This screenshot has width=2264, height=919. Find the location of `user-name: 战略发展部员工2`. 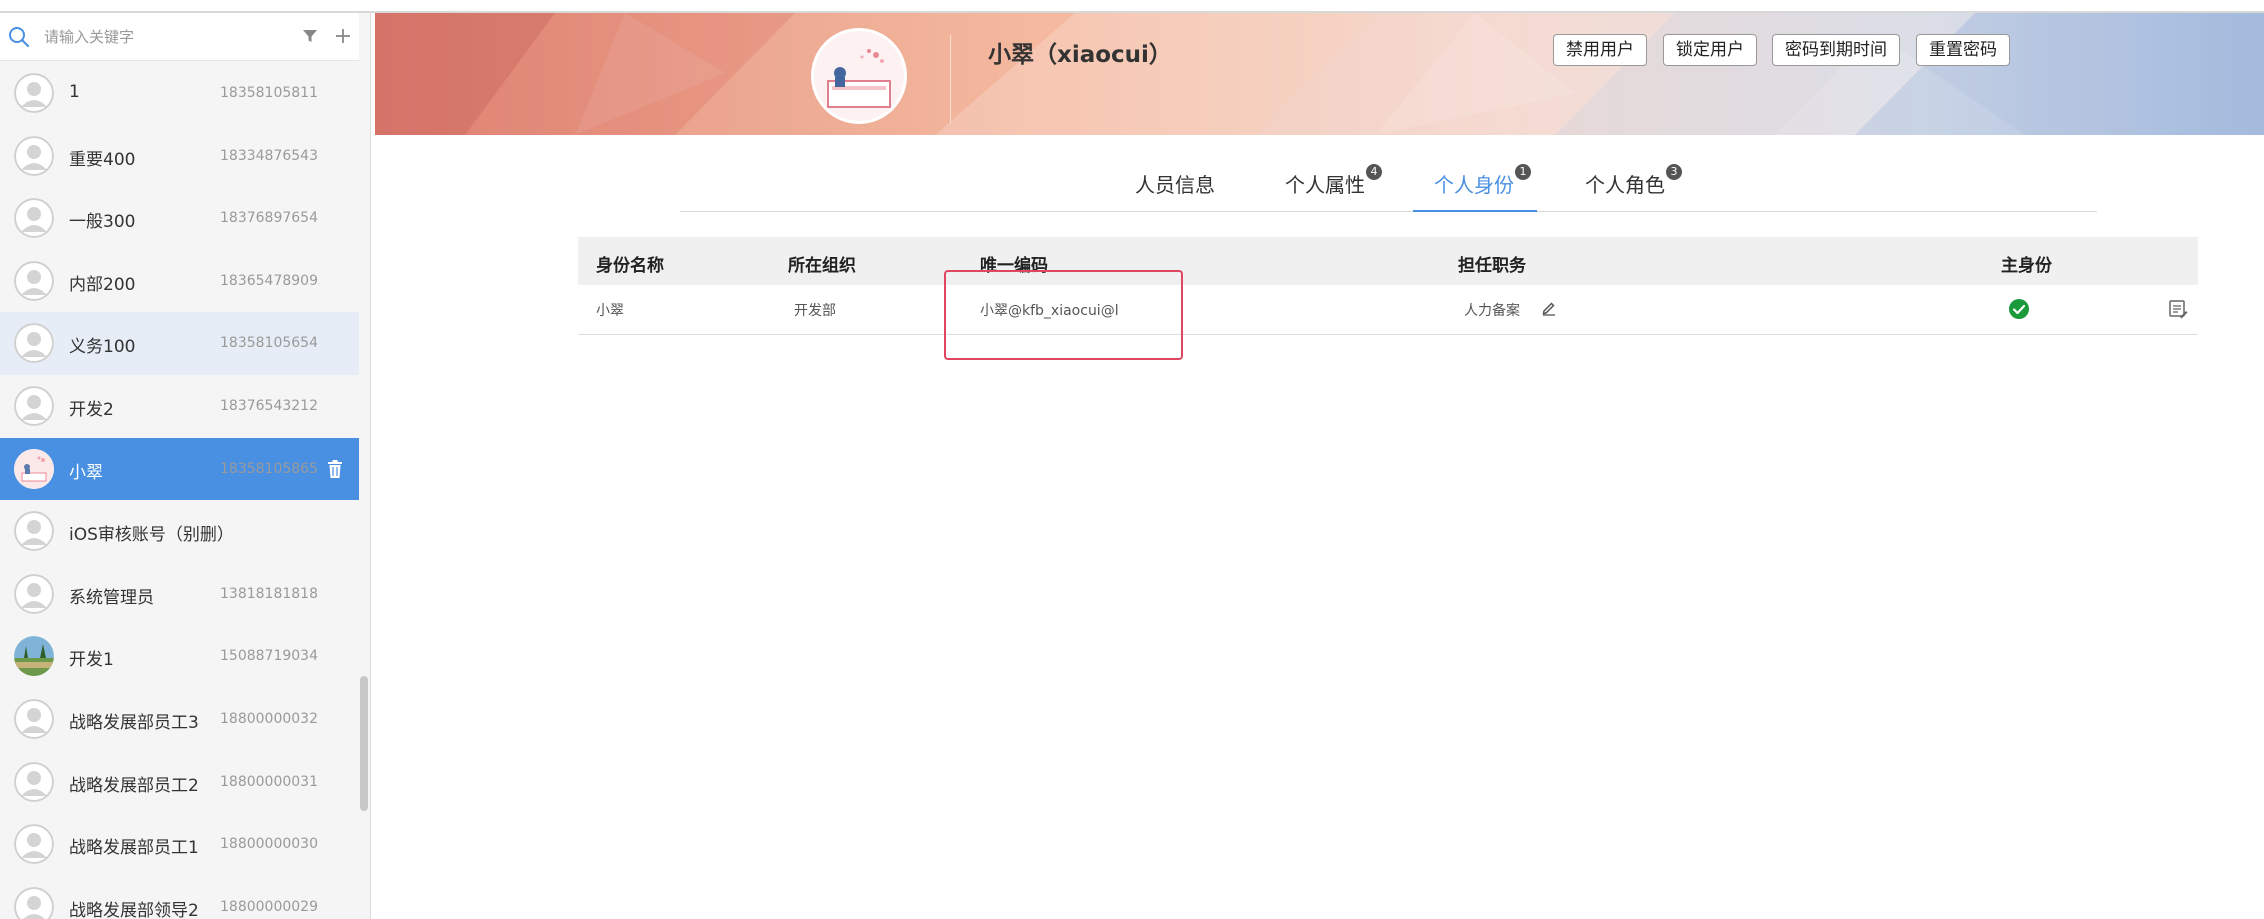

user-name: 战略发展部员工2 is located at coordinates (134, 785).